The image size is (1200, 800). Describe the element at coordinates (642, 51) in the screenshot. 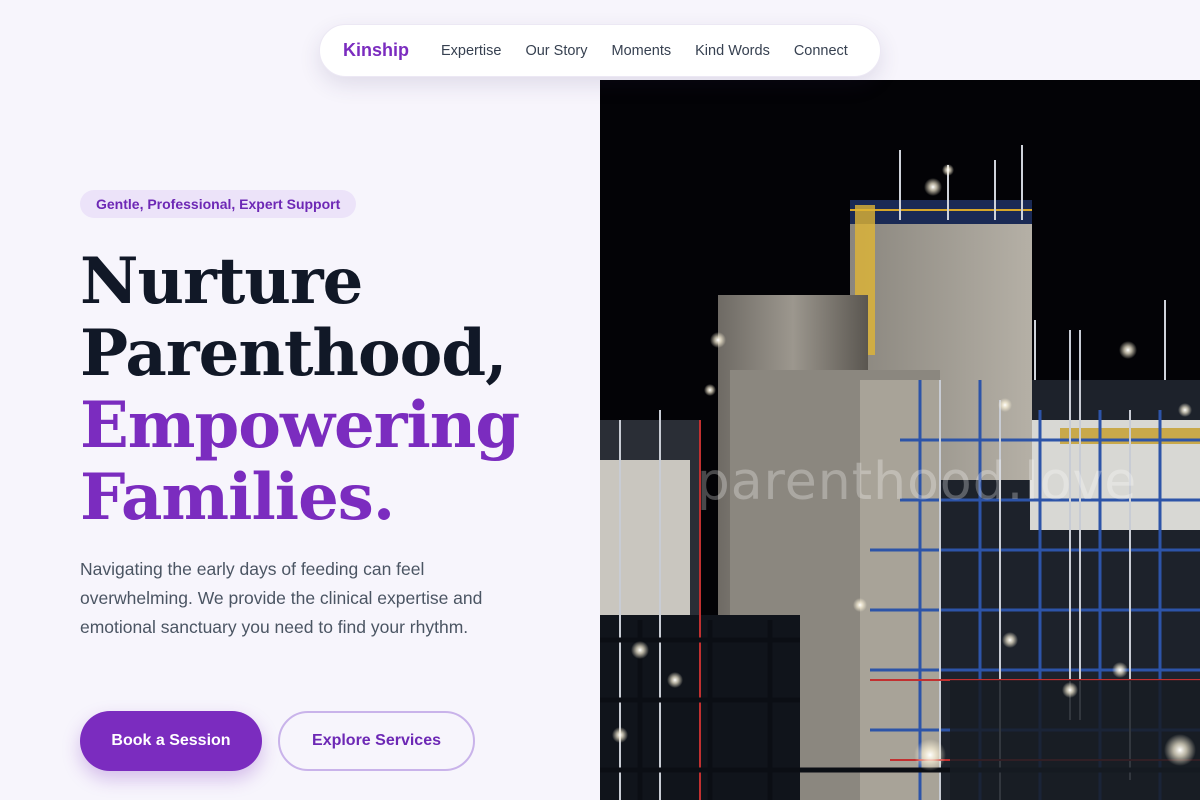

I see `nav-link-moments: Moments` at that location.